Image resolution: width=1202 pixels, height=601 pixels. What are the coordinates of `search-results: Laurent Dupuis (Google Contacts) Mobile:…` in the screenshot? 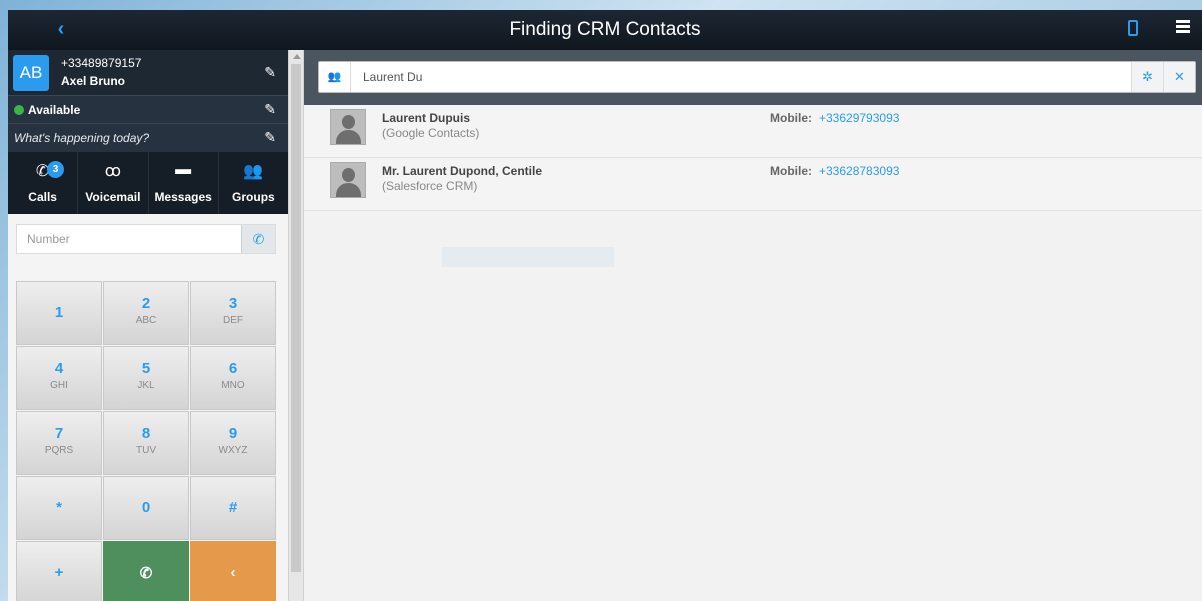 It's located at (753, 158).